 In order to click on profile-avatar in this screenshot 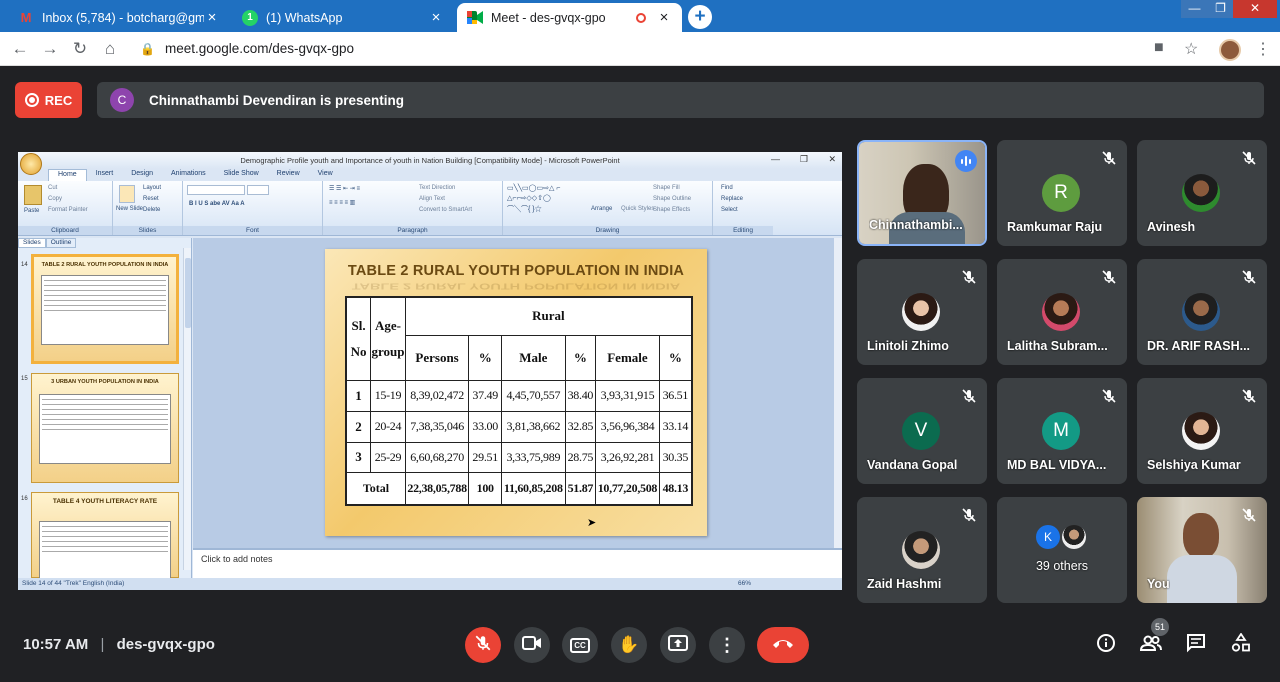, I will do `click(1230, 50)`.